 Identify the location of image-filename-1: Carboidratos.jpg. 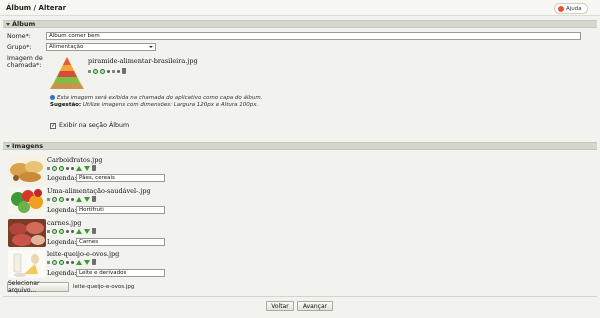
(75, 160).